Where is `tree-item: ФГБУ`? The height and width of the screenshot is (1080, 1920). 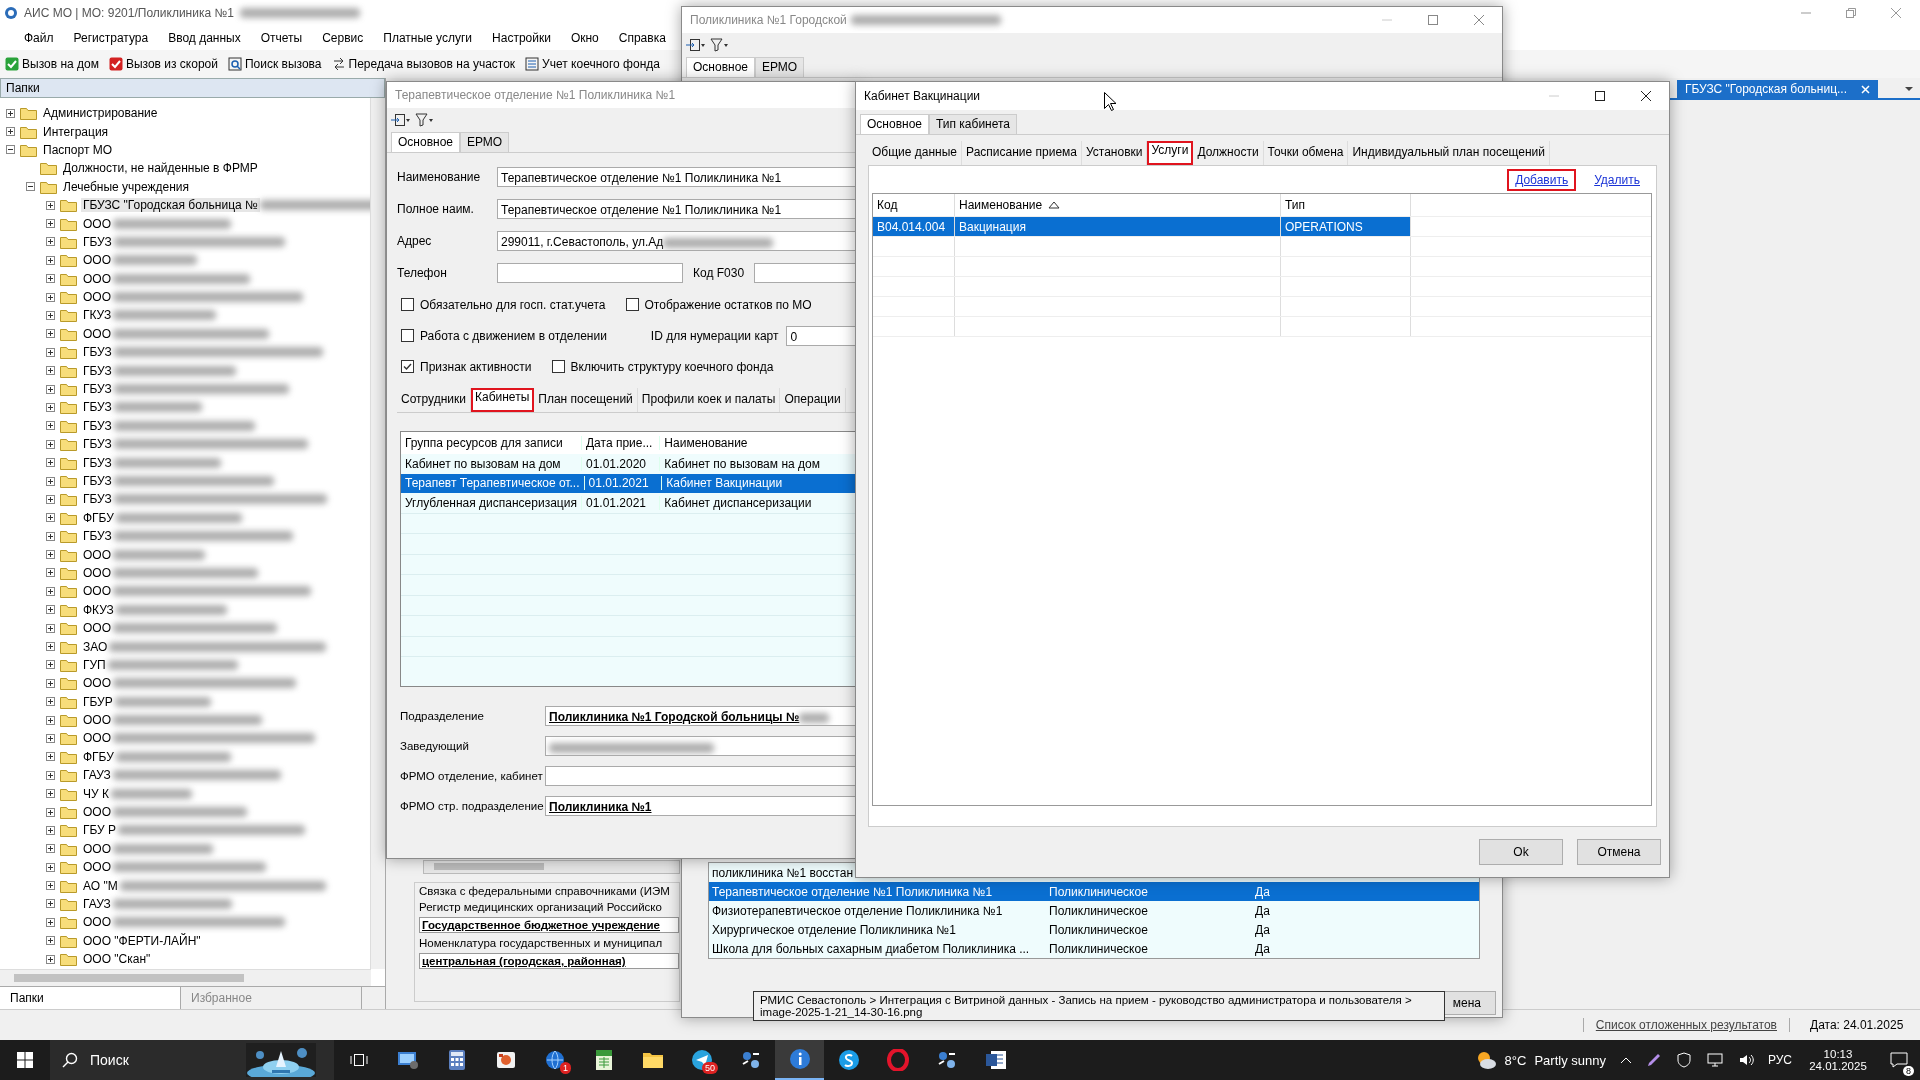 tree-item: ФГБУ is located at coordinates (98, 756).